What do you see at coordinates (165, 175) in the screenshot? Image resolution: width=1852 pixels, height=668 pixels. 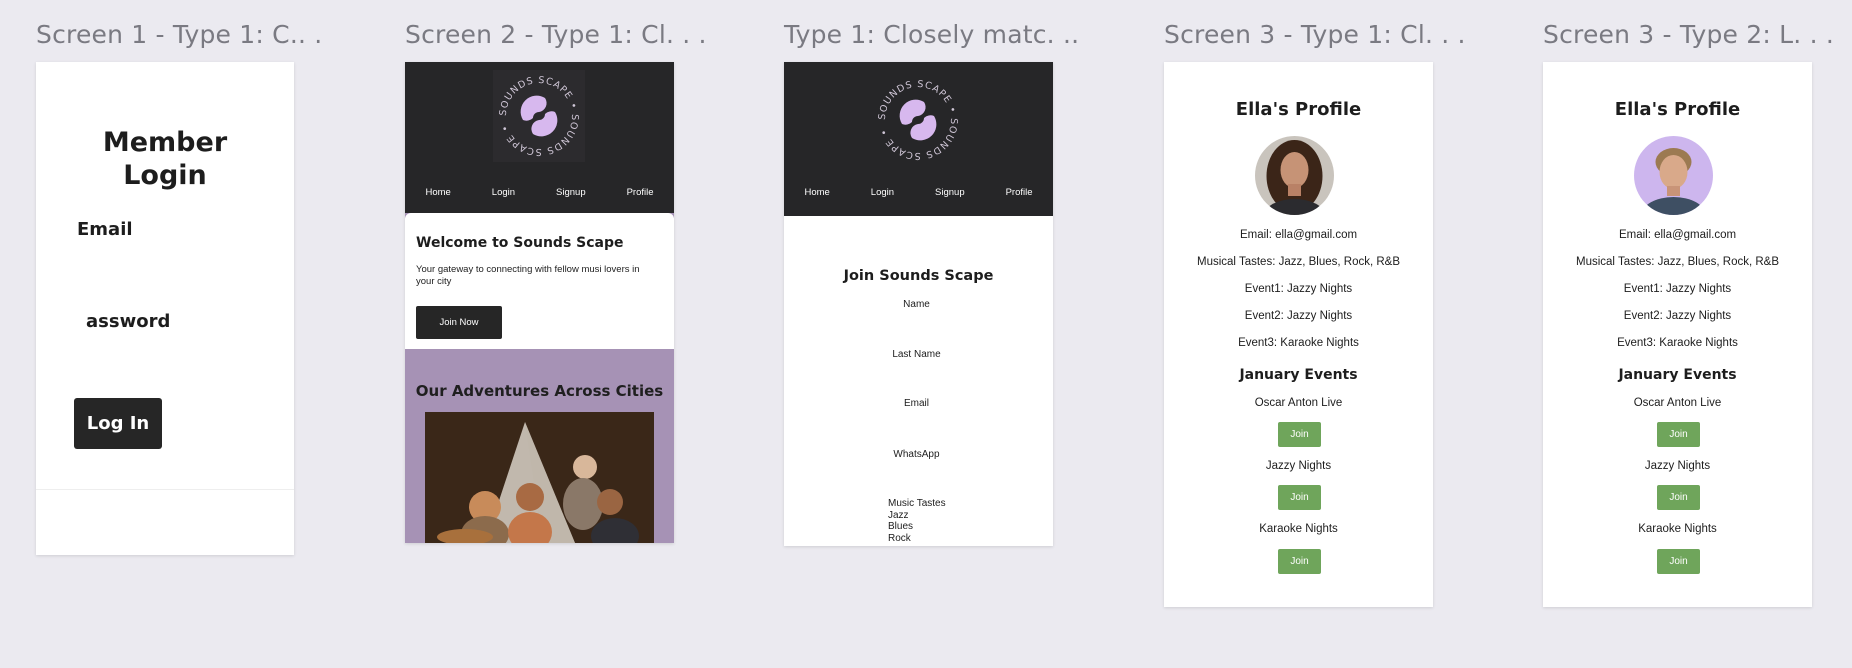 I see `login-title-line2: Login` at bounding box center [165, 175].